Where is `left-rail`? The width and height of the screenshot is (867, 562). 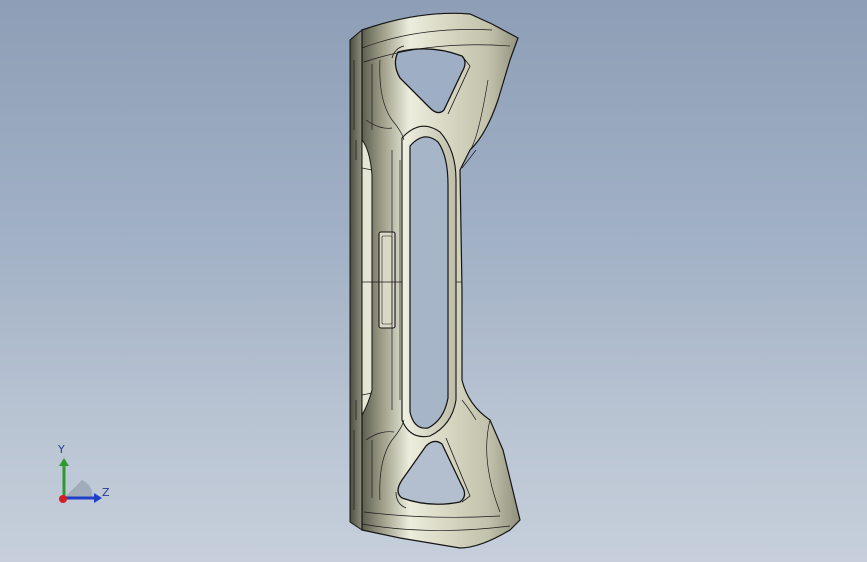
left-rail is located at coordinates (367, 277).